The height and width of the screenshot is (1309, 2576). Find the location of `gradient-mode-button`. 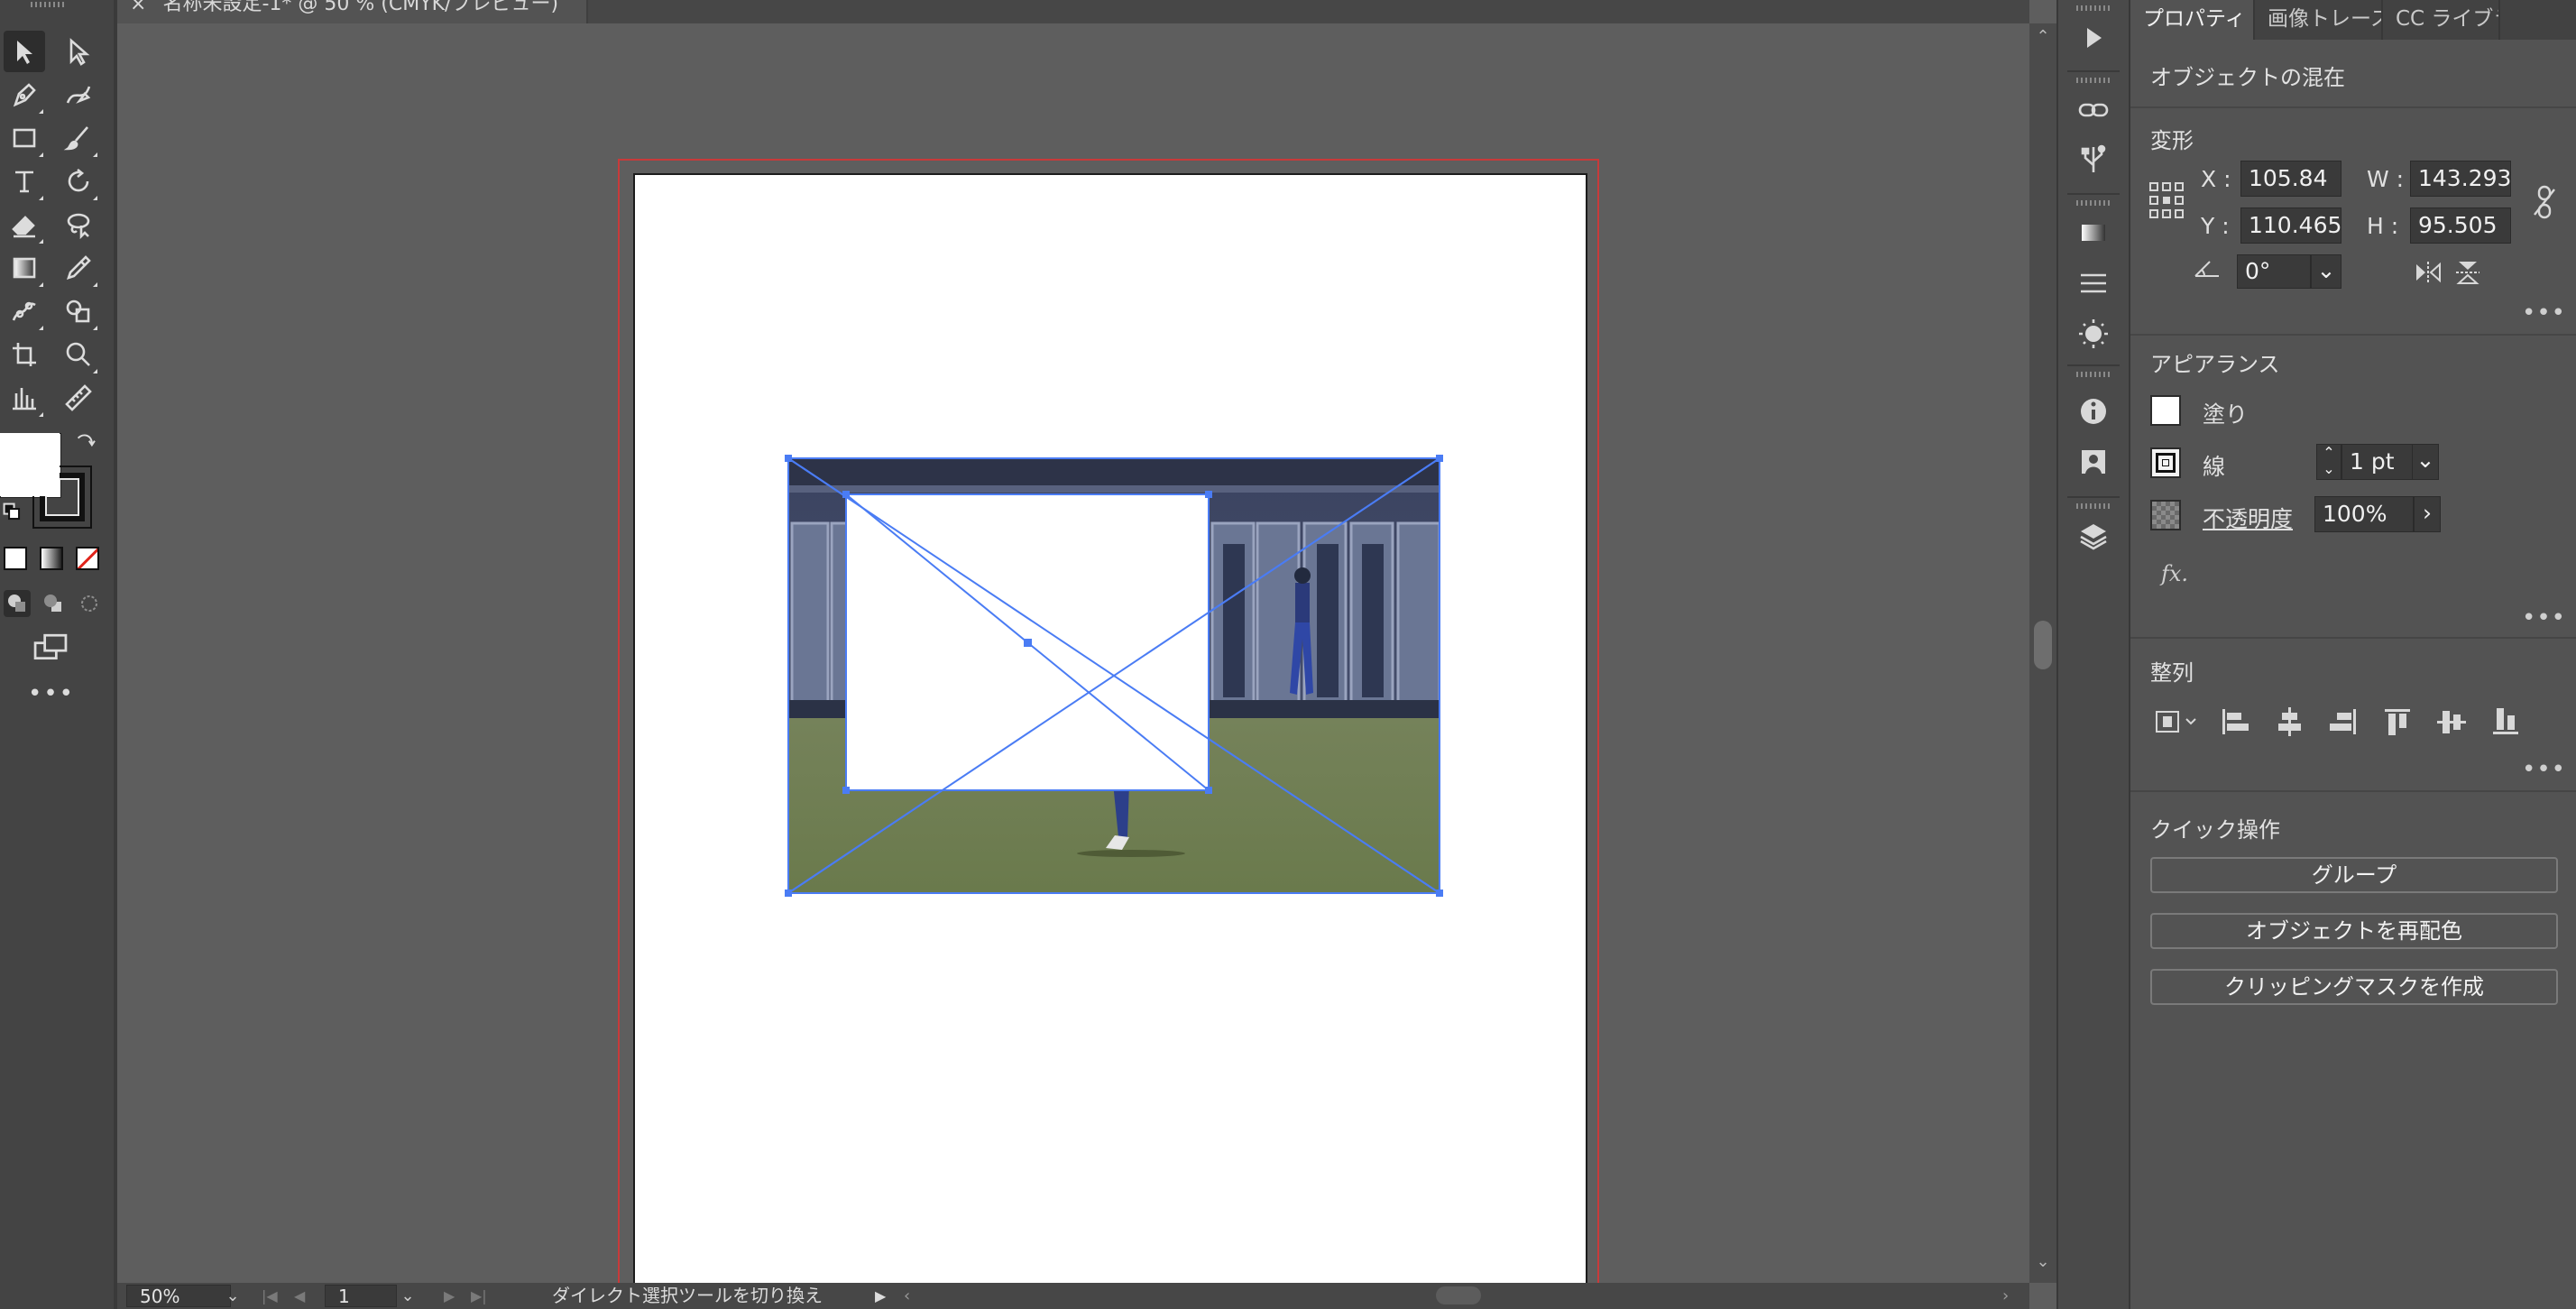

gradient-mode-button is located at coordinates (51, 558).